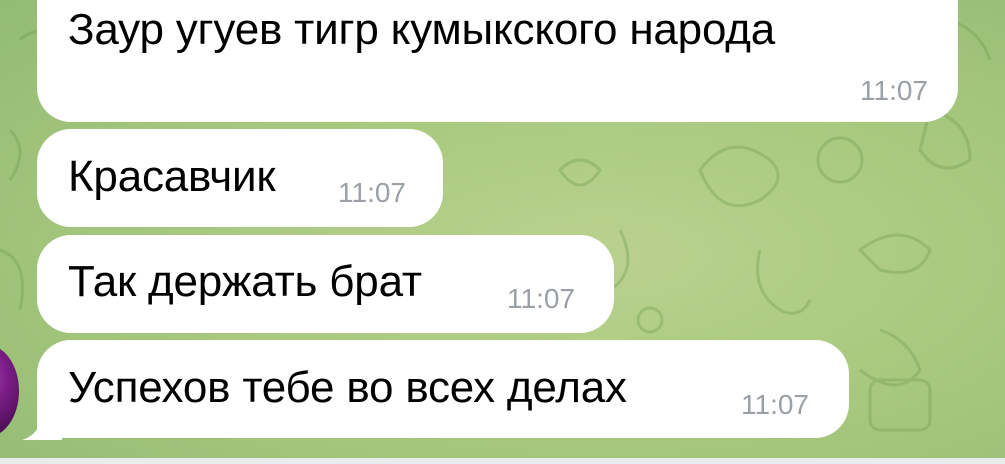 The image size is (1005, 464). Describe the element at coordinates (422, 29) in the screenshot. I see `message-text: Заур угуев тигр кумыкского народа` at that location.